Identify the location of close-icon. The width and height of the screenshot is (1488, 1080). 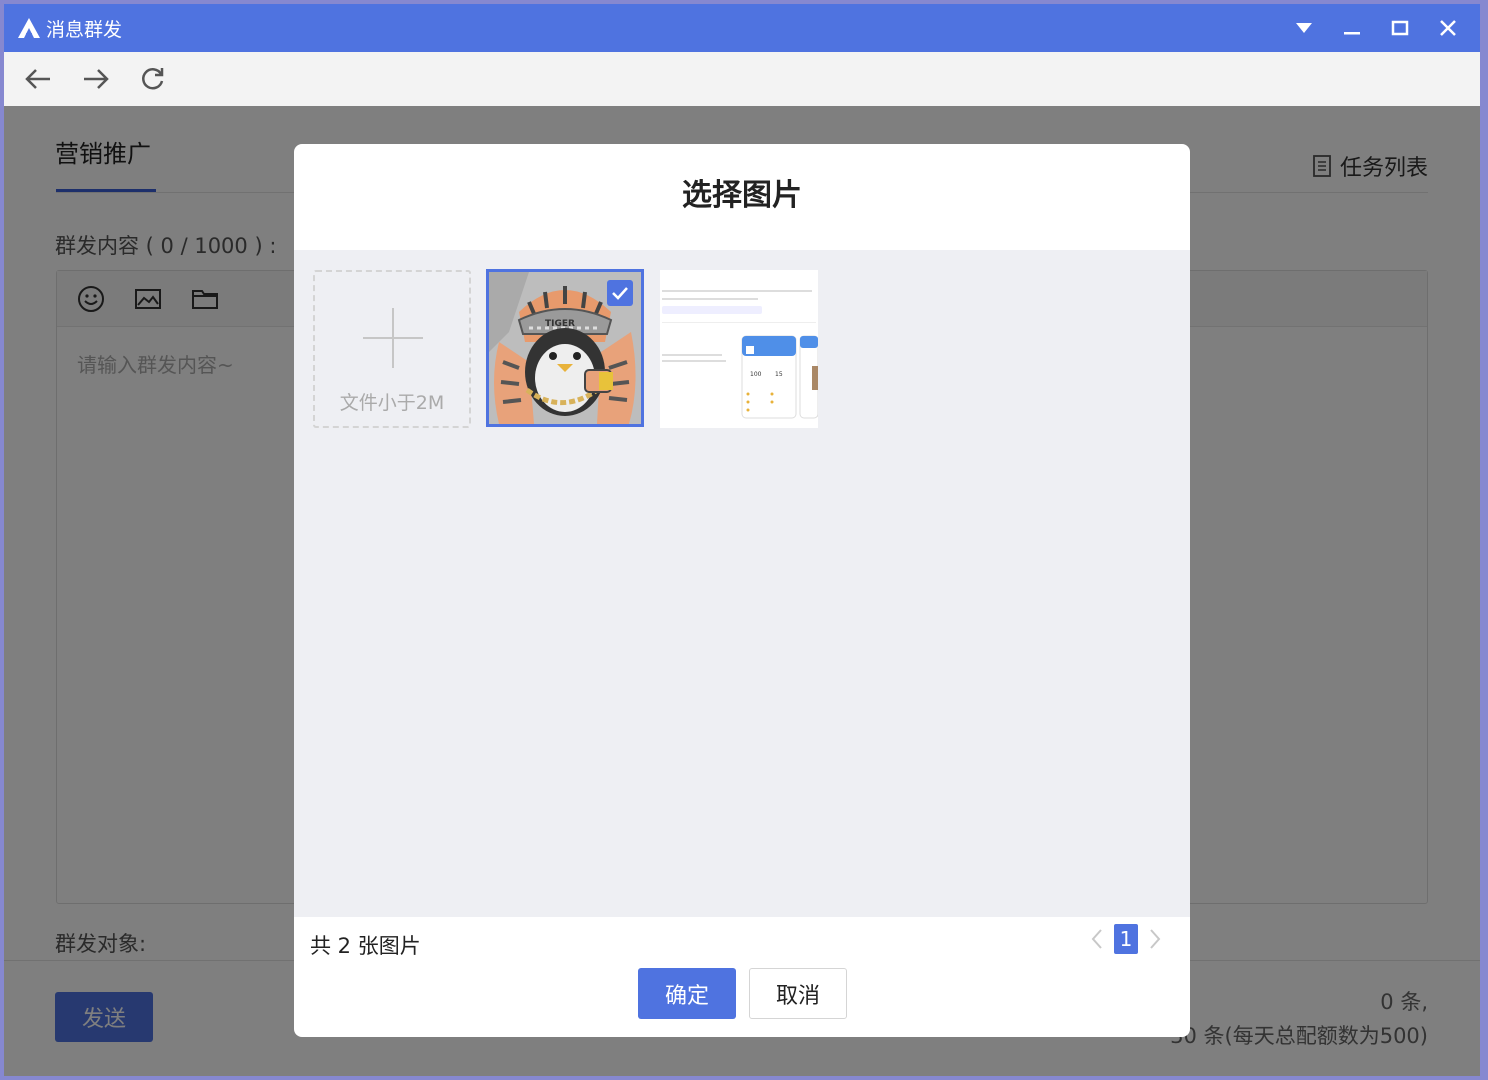
(1448, 28).